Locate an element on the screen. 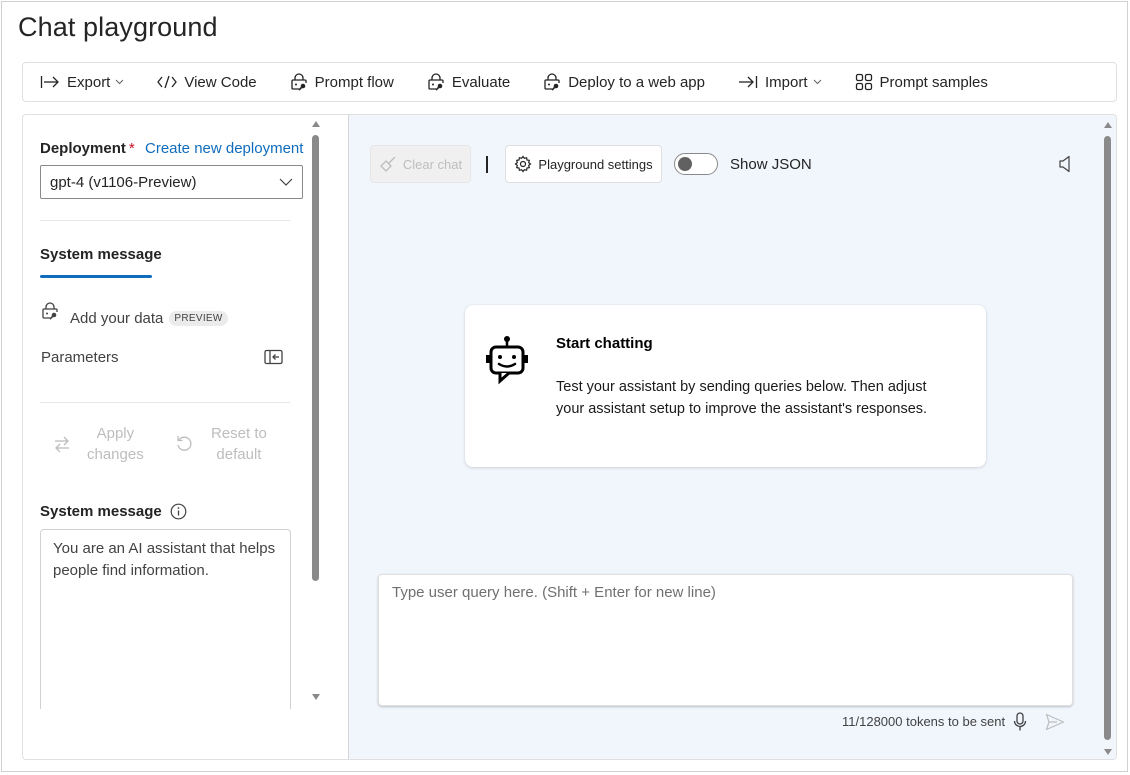 The height and width of the screenshot is (775, 1130). apply-changes-button: Apply changes is located at coordinates (98, 444).